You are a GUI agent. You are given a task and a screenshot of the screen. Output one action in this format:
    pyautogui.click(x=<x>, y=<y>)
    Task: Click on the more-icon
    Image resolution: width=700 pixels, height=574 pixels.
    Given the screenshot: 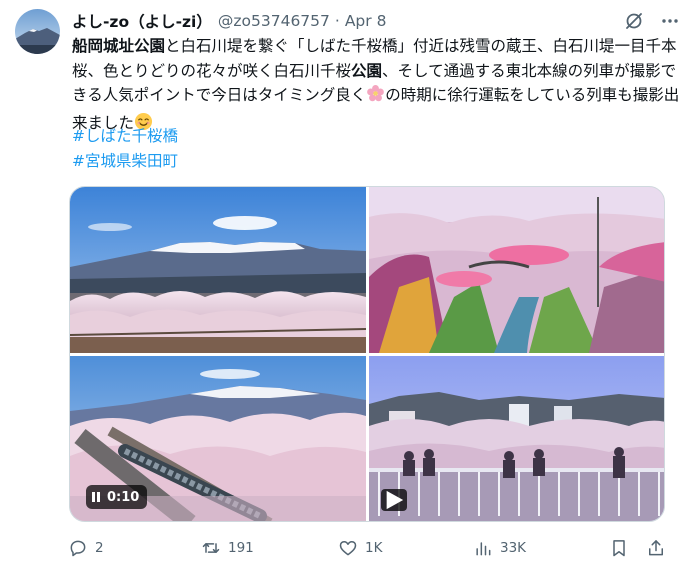 What is the action you would take?
    pyautogui.click(x=670, y=21)
    